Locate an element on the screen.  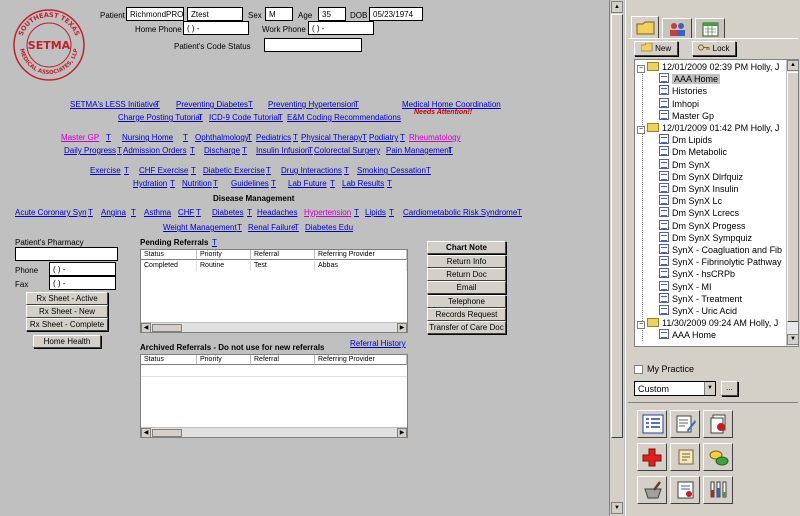
tree-item: SynX - Fibrinolytic Pathway is located at coordinates (720, 262).